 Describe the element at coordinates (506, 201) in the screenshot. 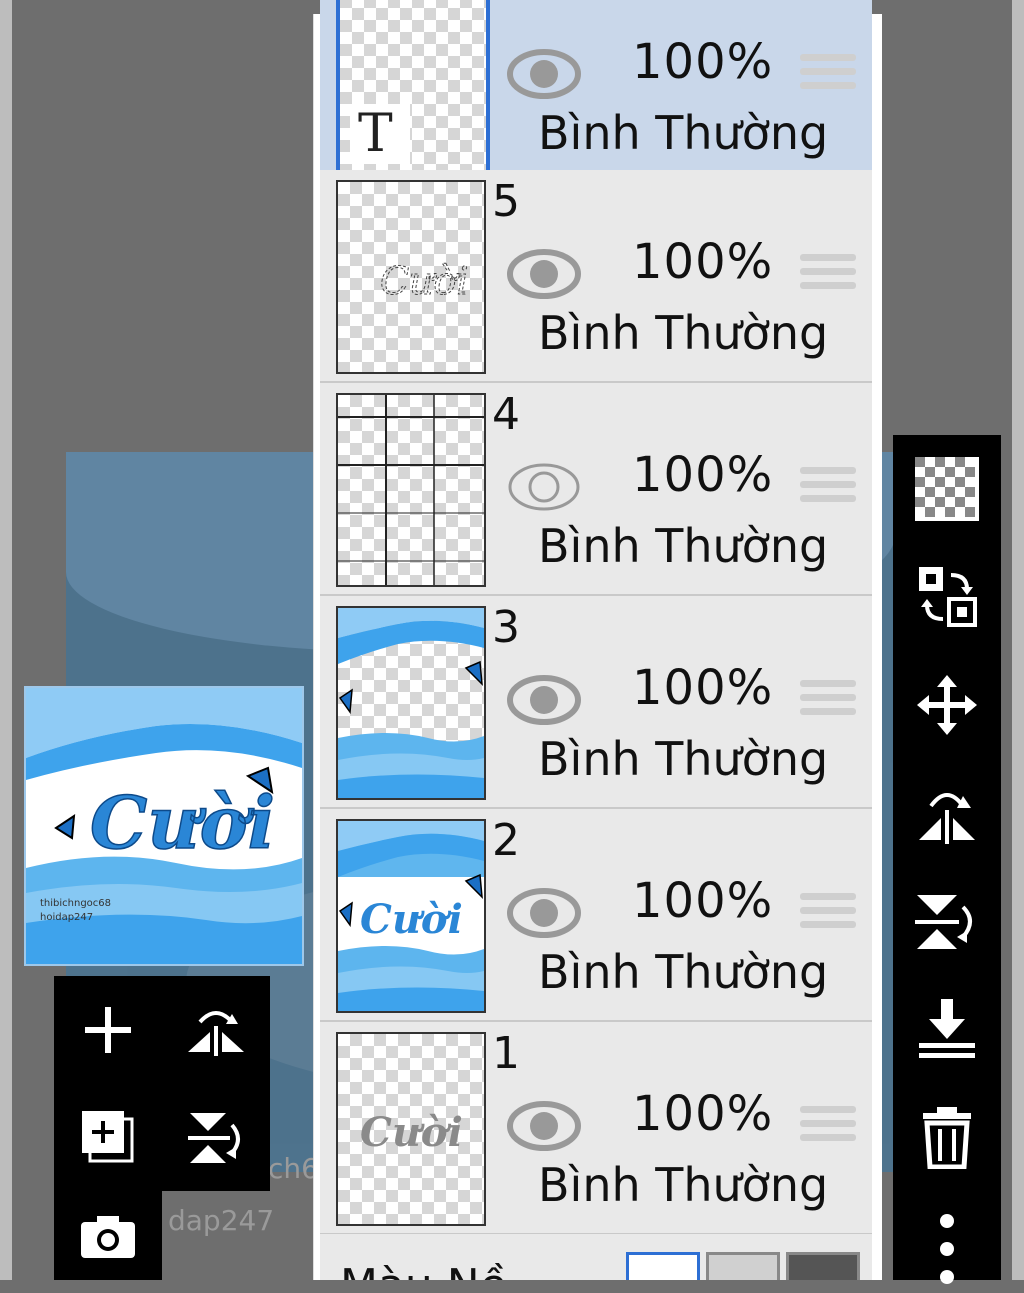

I see `layer-number: 5` at that location.